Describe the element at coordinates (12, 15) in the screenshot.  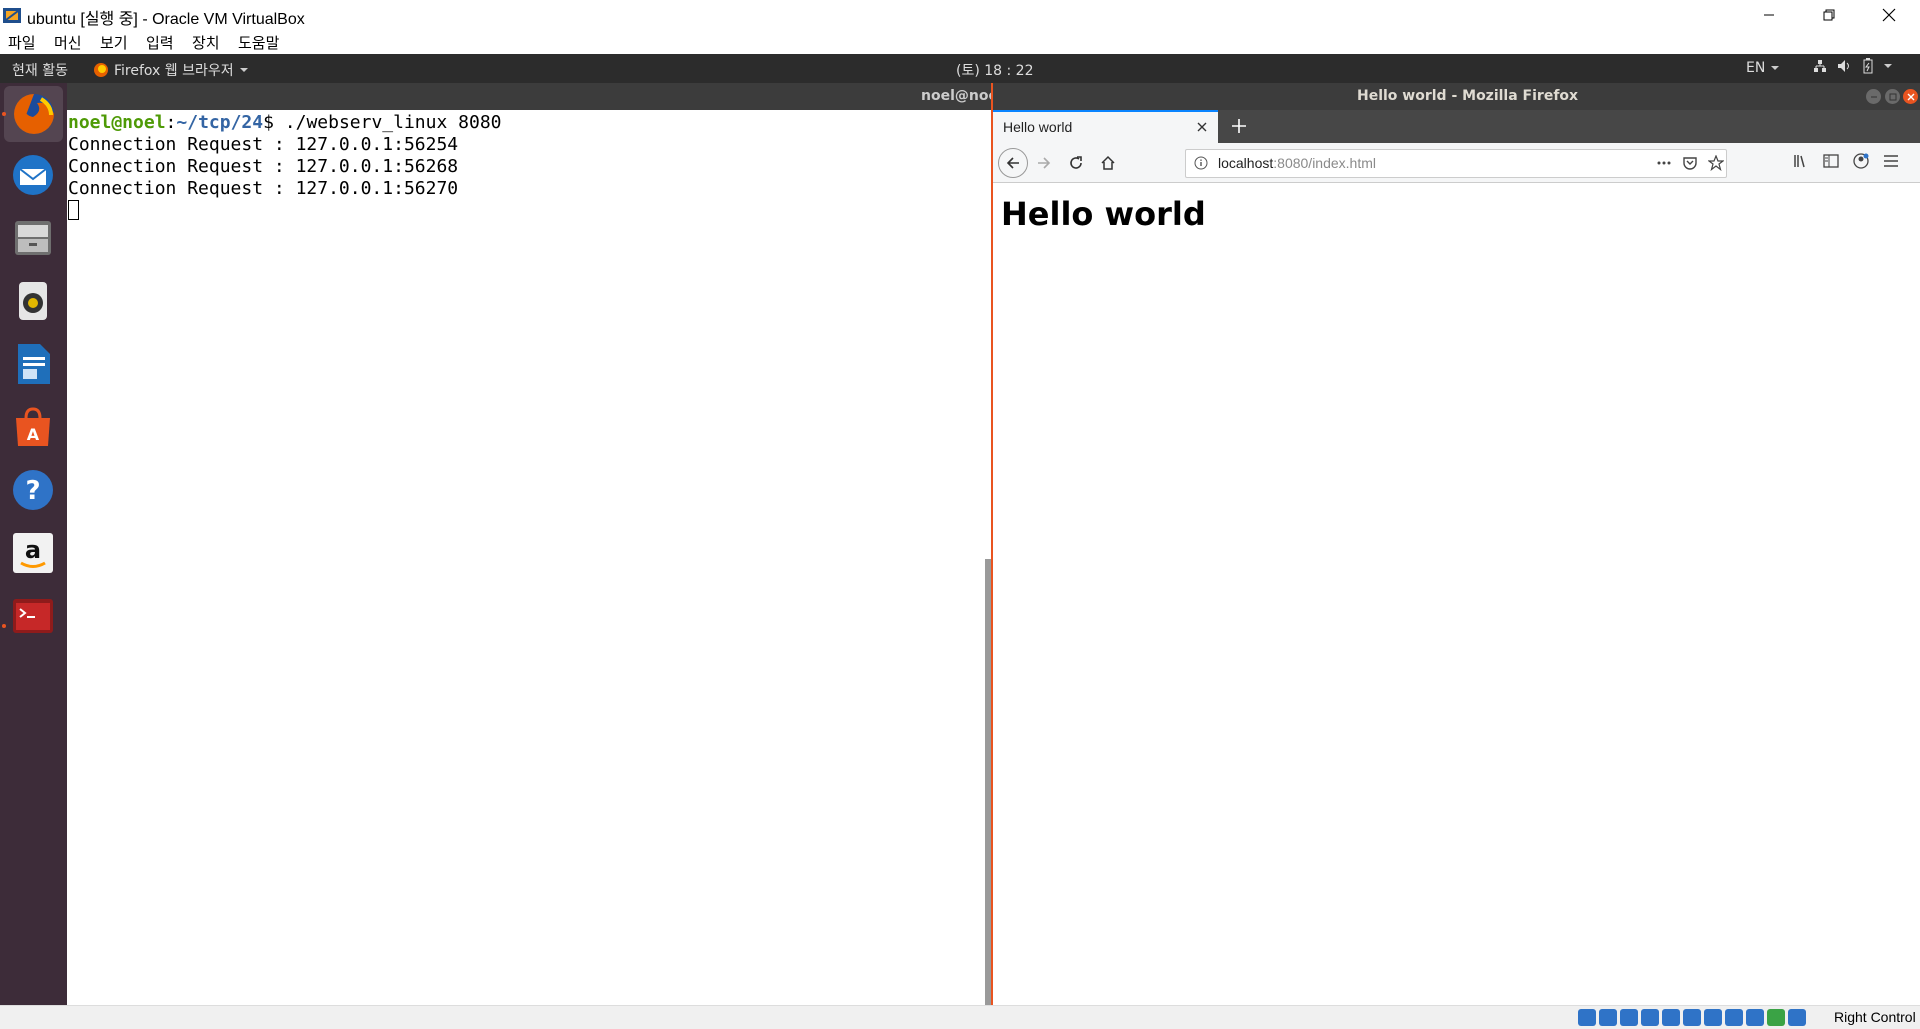
I see `virtualbox-icon` at that location.